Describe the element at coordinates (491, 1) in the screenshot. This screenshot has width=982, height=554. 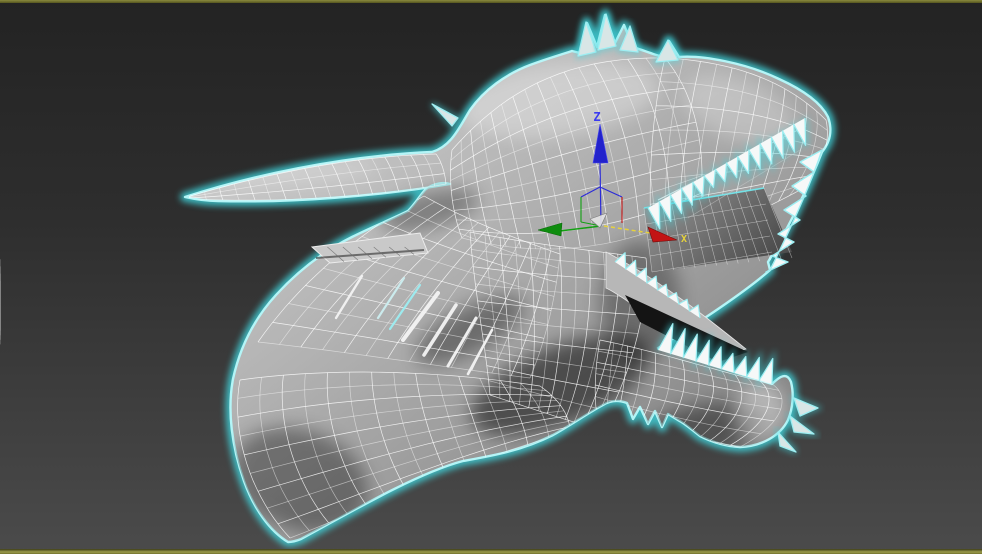
I see `active-viewport-border-top` at that location.